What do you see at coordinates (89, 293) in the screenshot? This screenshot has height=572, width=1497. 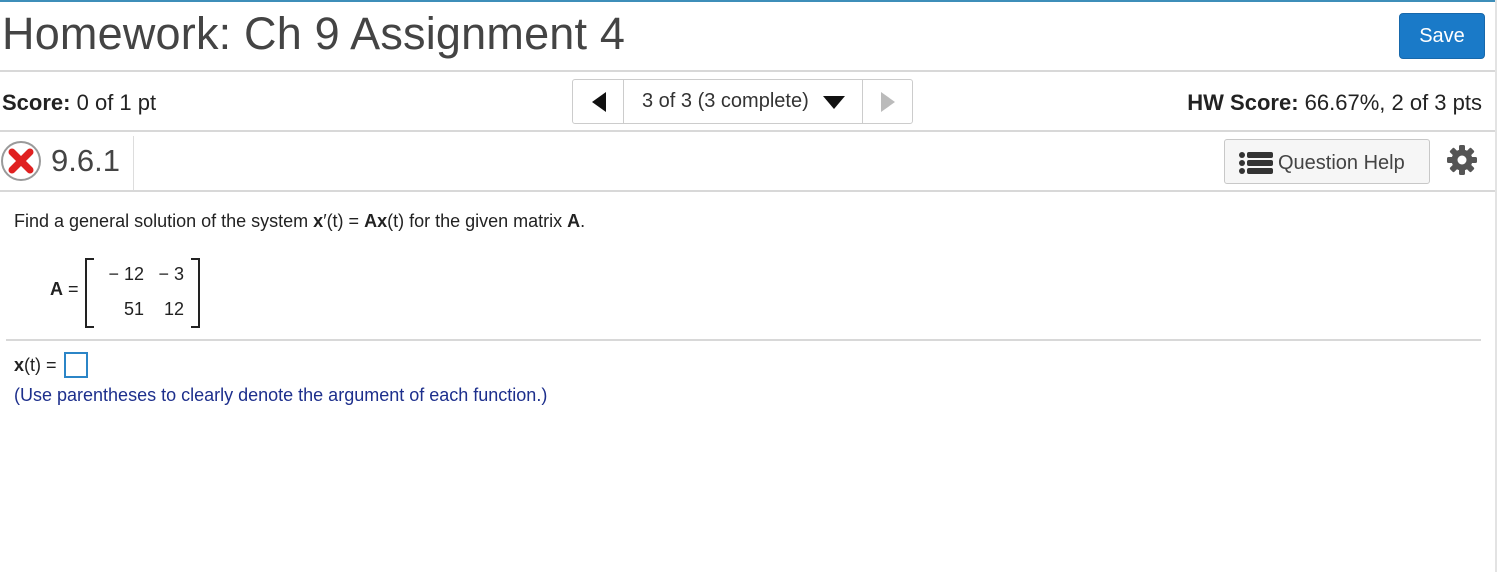 I see `left-bracket` at bounding box center [89, 293].